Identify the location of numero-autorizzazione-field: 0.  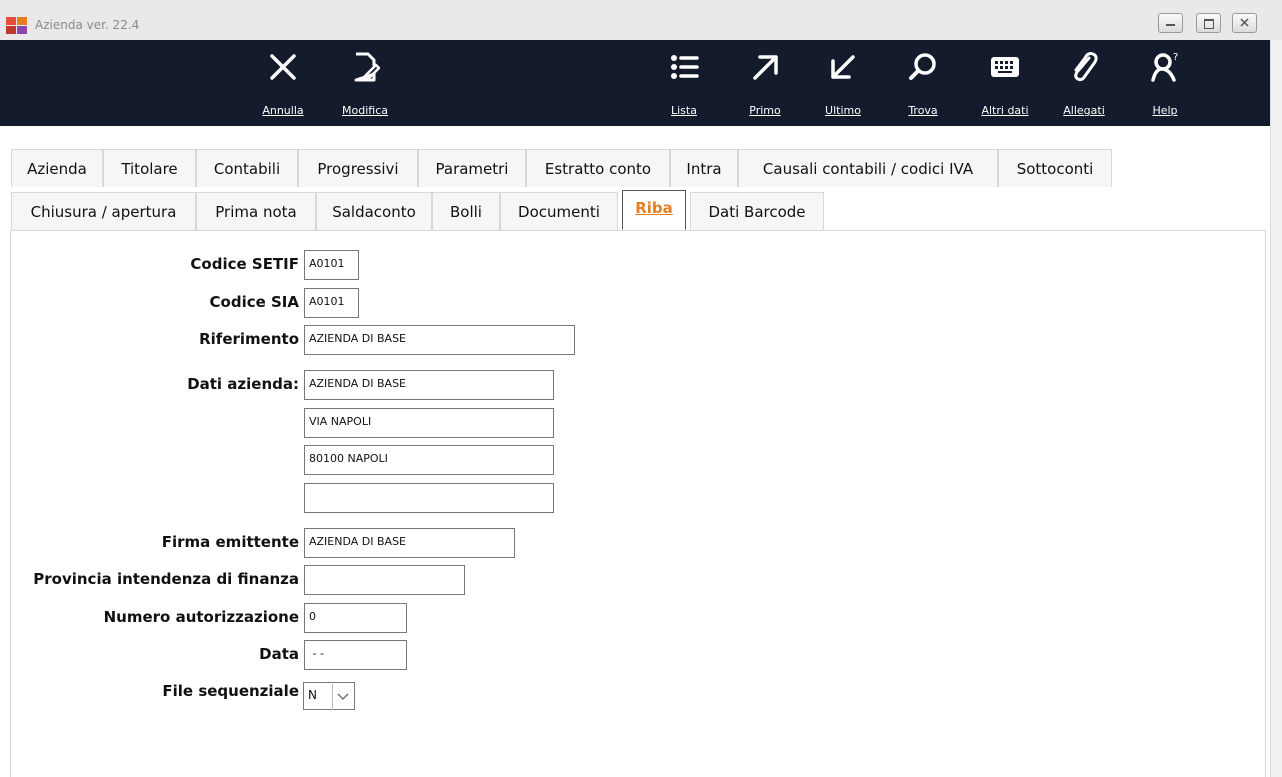
(355, 618).